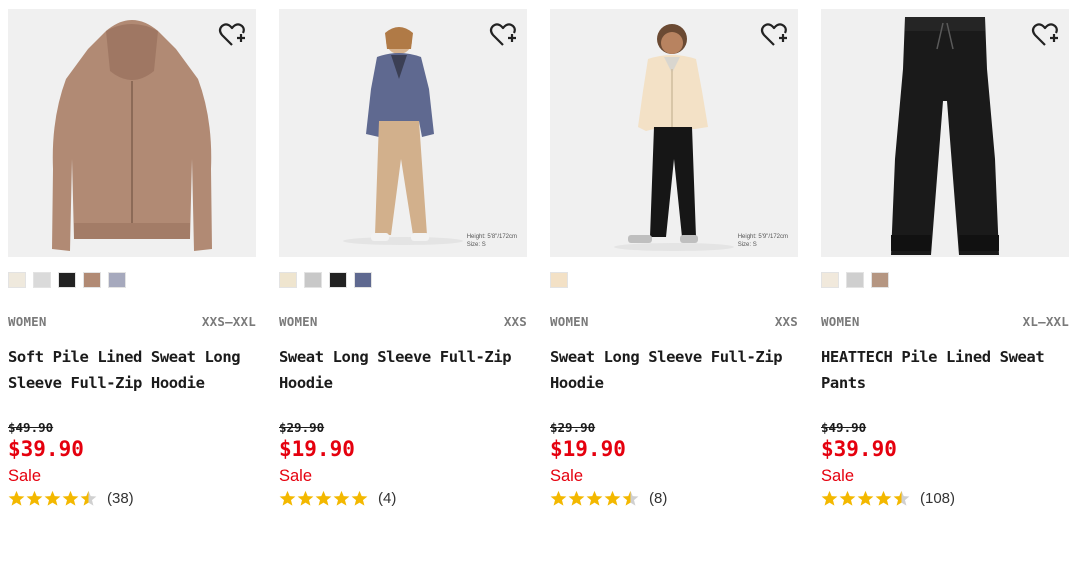 The height and width of the screenshot is (570, 1080). Describe the element at coordinates (403, 133) in the screenshot. I see `product-image: Height: 5'8"/172cm Size: S` at that location.